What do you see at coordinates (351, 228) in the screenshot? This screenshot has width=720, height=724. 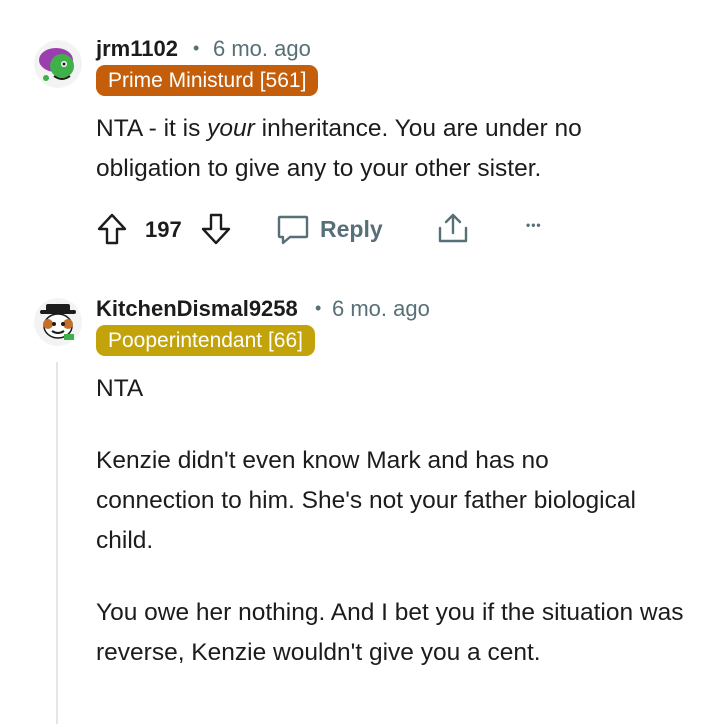 I see `reply-label: Reply` at bounding box center [351, 228].